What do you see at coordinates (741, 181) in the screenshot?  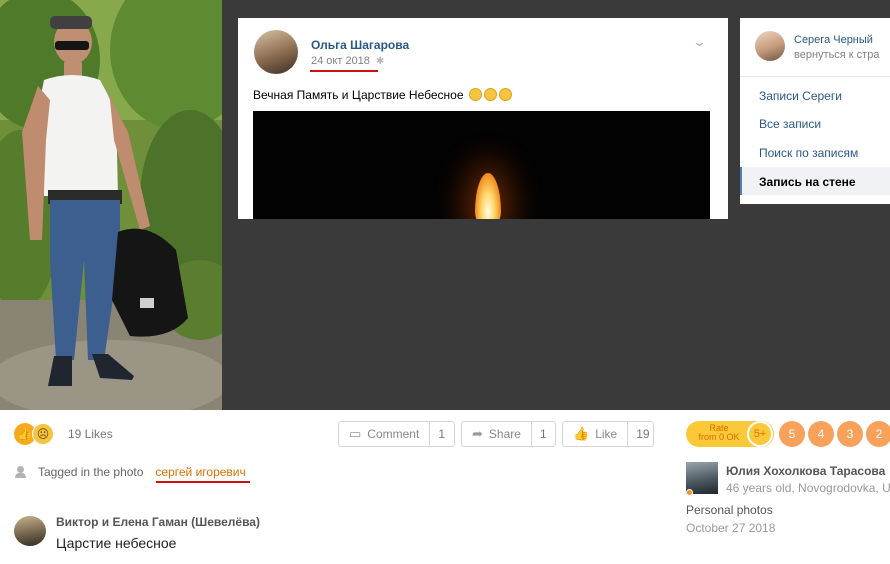 I see `vk-menu-active-bar` at bounding box center [741, 181].